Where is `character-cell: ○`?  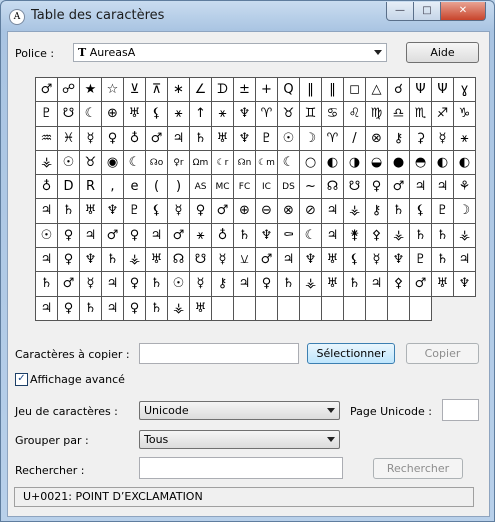 character-cell: ○ is located at coordinates (311, 163).